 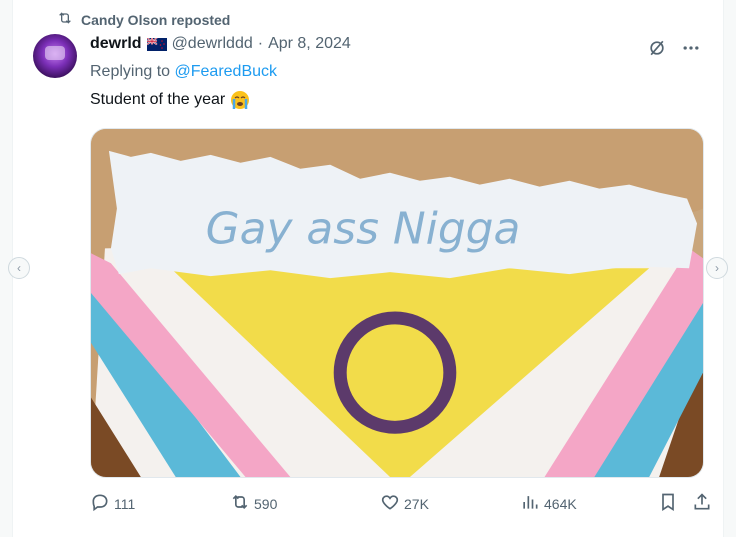 I want to click on grok-icon, so click(x=657, y=50).